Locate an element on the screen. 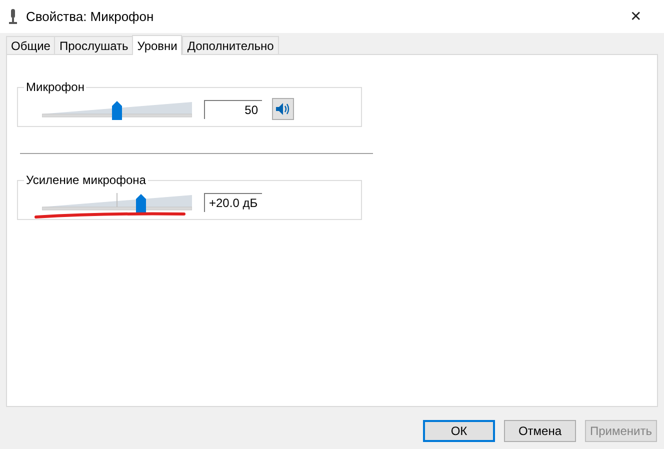 The height and width of the screenshot is (449, 664). dialog-button: Отмена is located at coordinates (540, 431).